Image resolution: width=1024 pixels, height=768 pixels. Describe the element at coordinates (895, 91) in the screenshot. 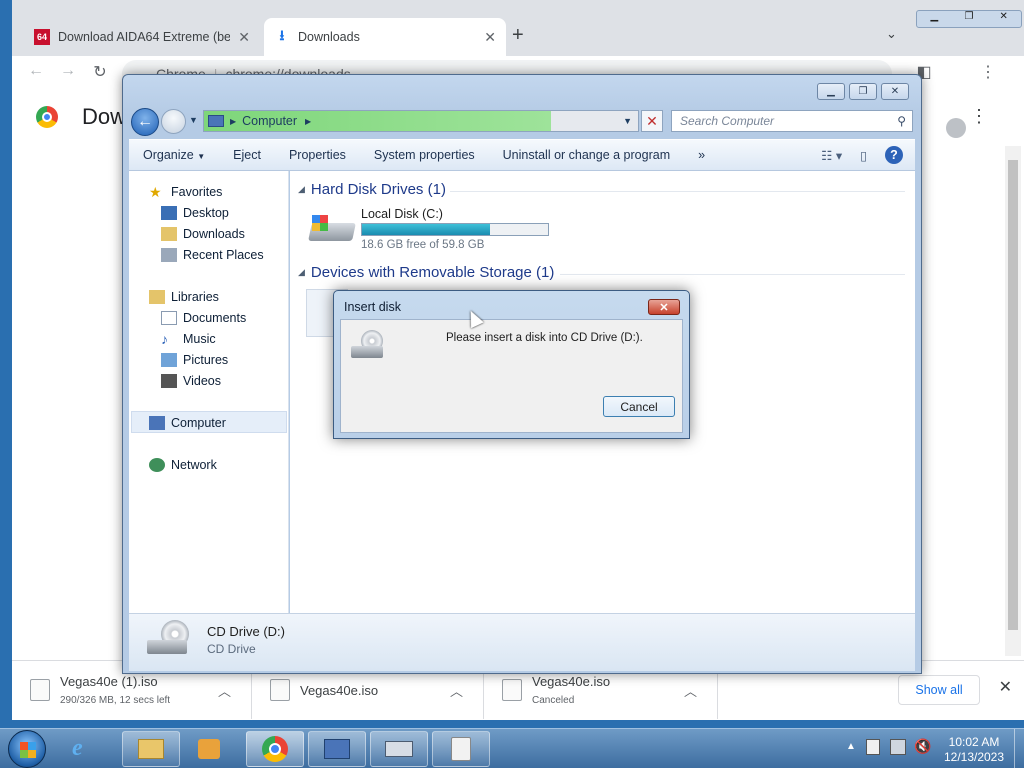

I see `close-button: ✕` at that location.